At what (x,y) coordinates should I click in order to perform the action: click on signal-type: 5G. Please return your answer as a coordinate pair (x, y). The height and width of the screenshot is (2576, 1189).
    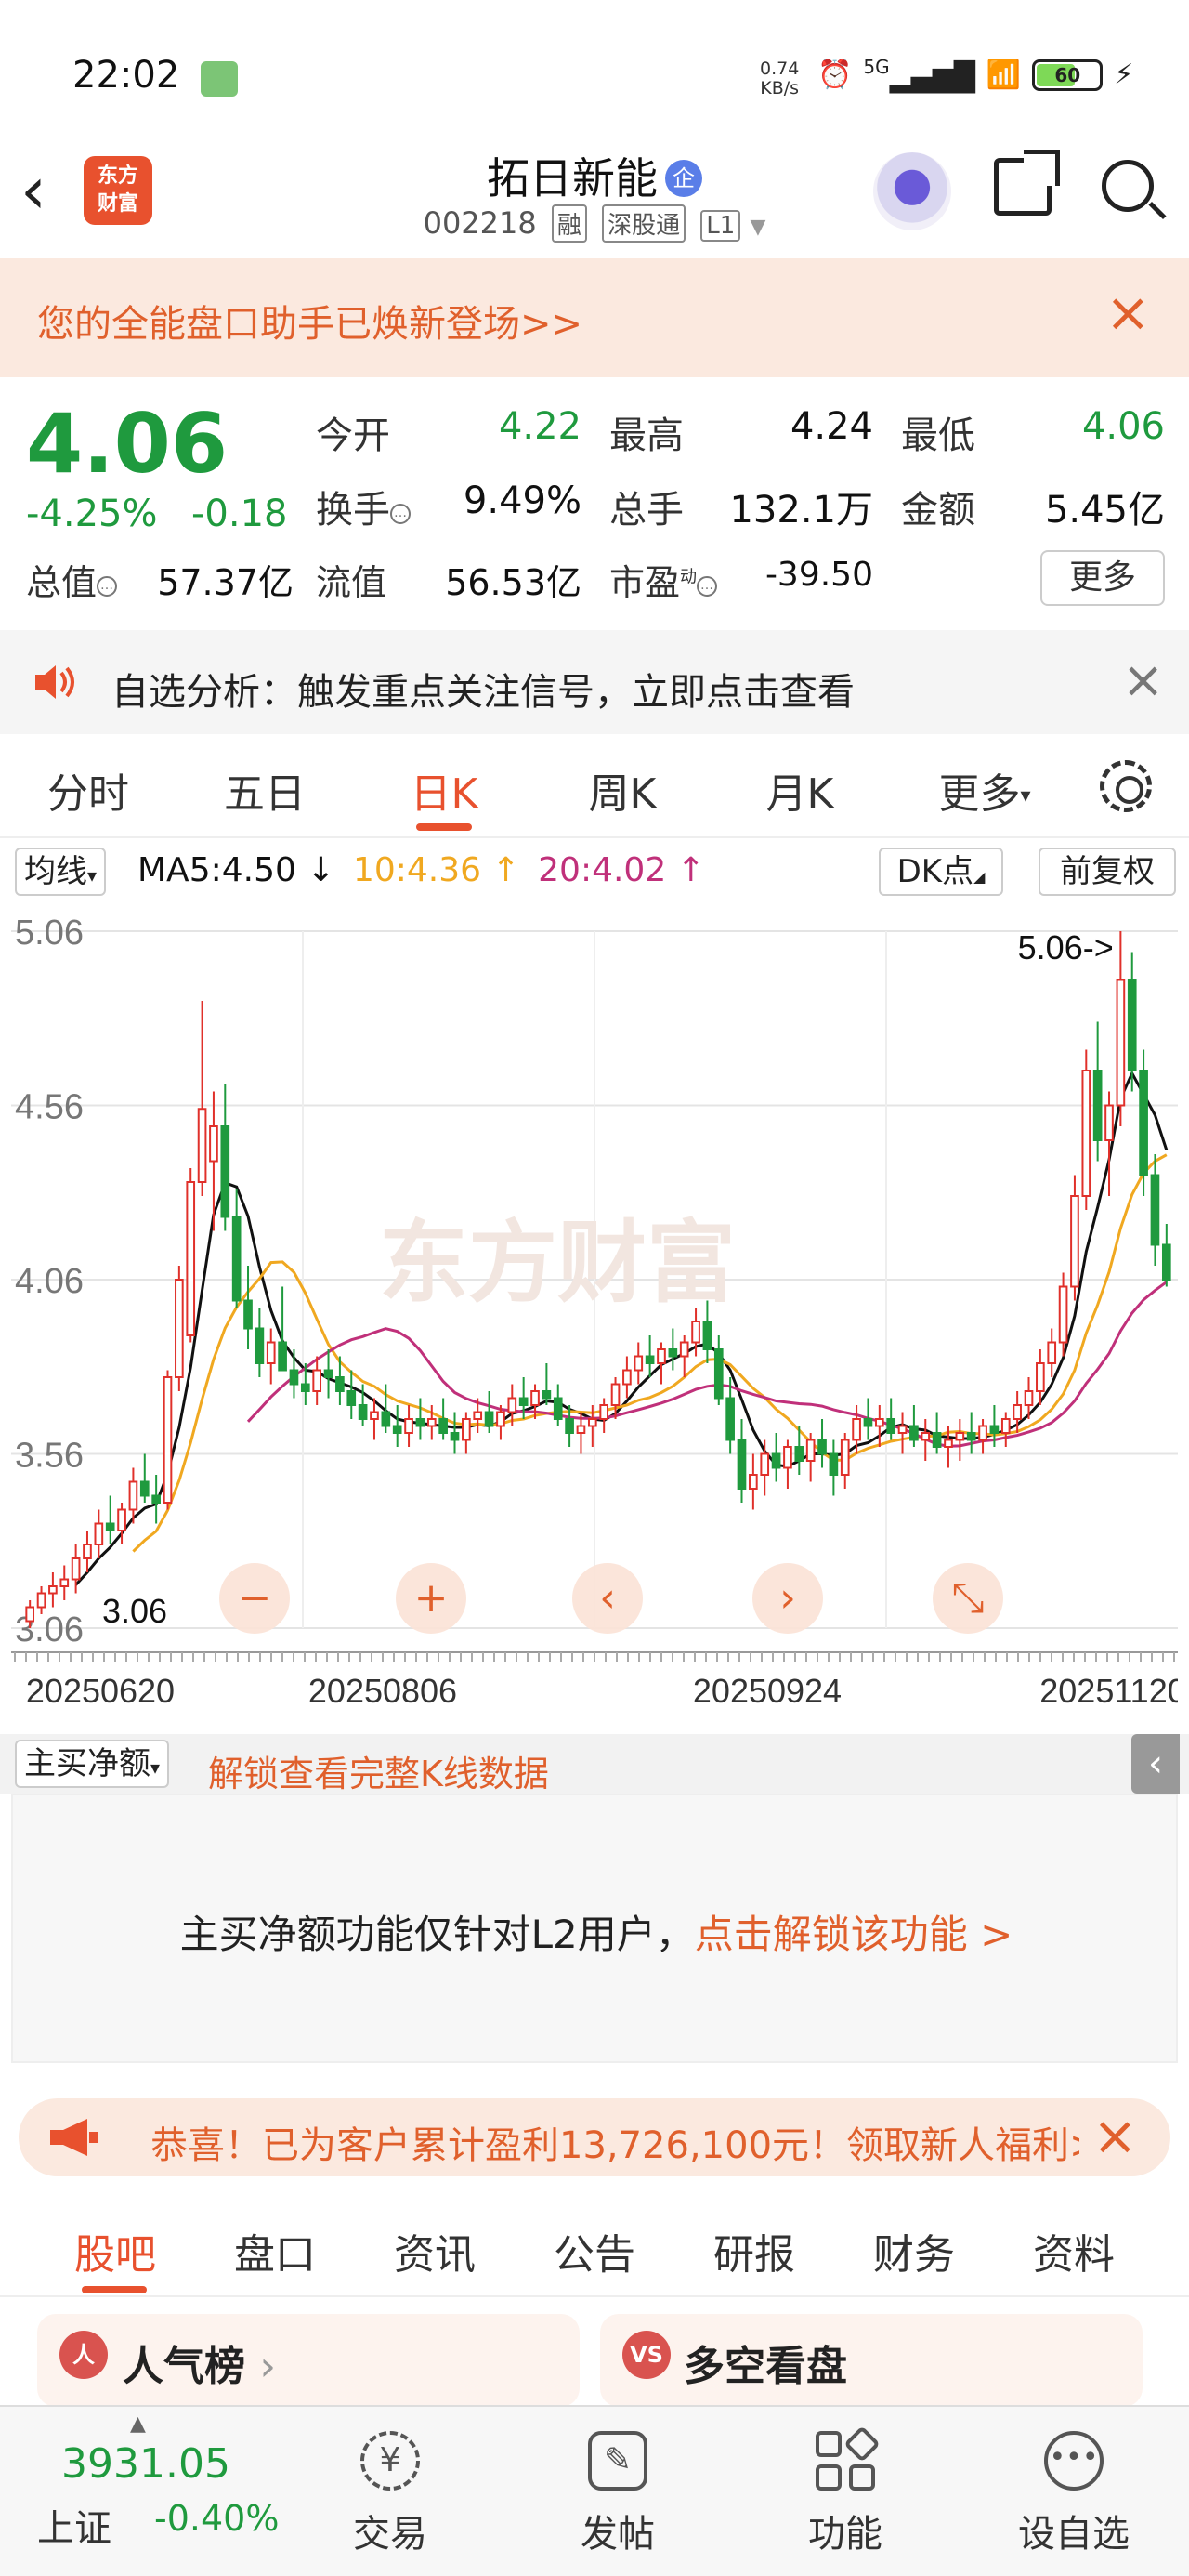
    Looking at the image, I should click on (876, 67).